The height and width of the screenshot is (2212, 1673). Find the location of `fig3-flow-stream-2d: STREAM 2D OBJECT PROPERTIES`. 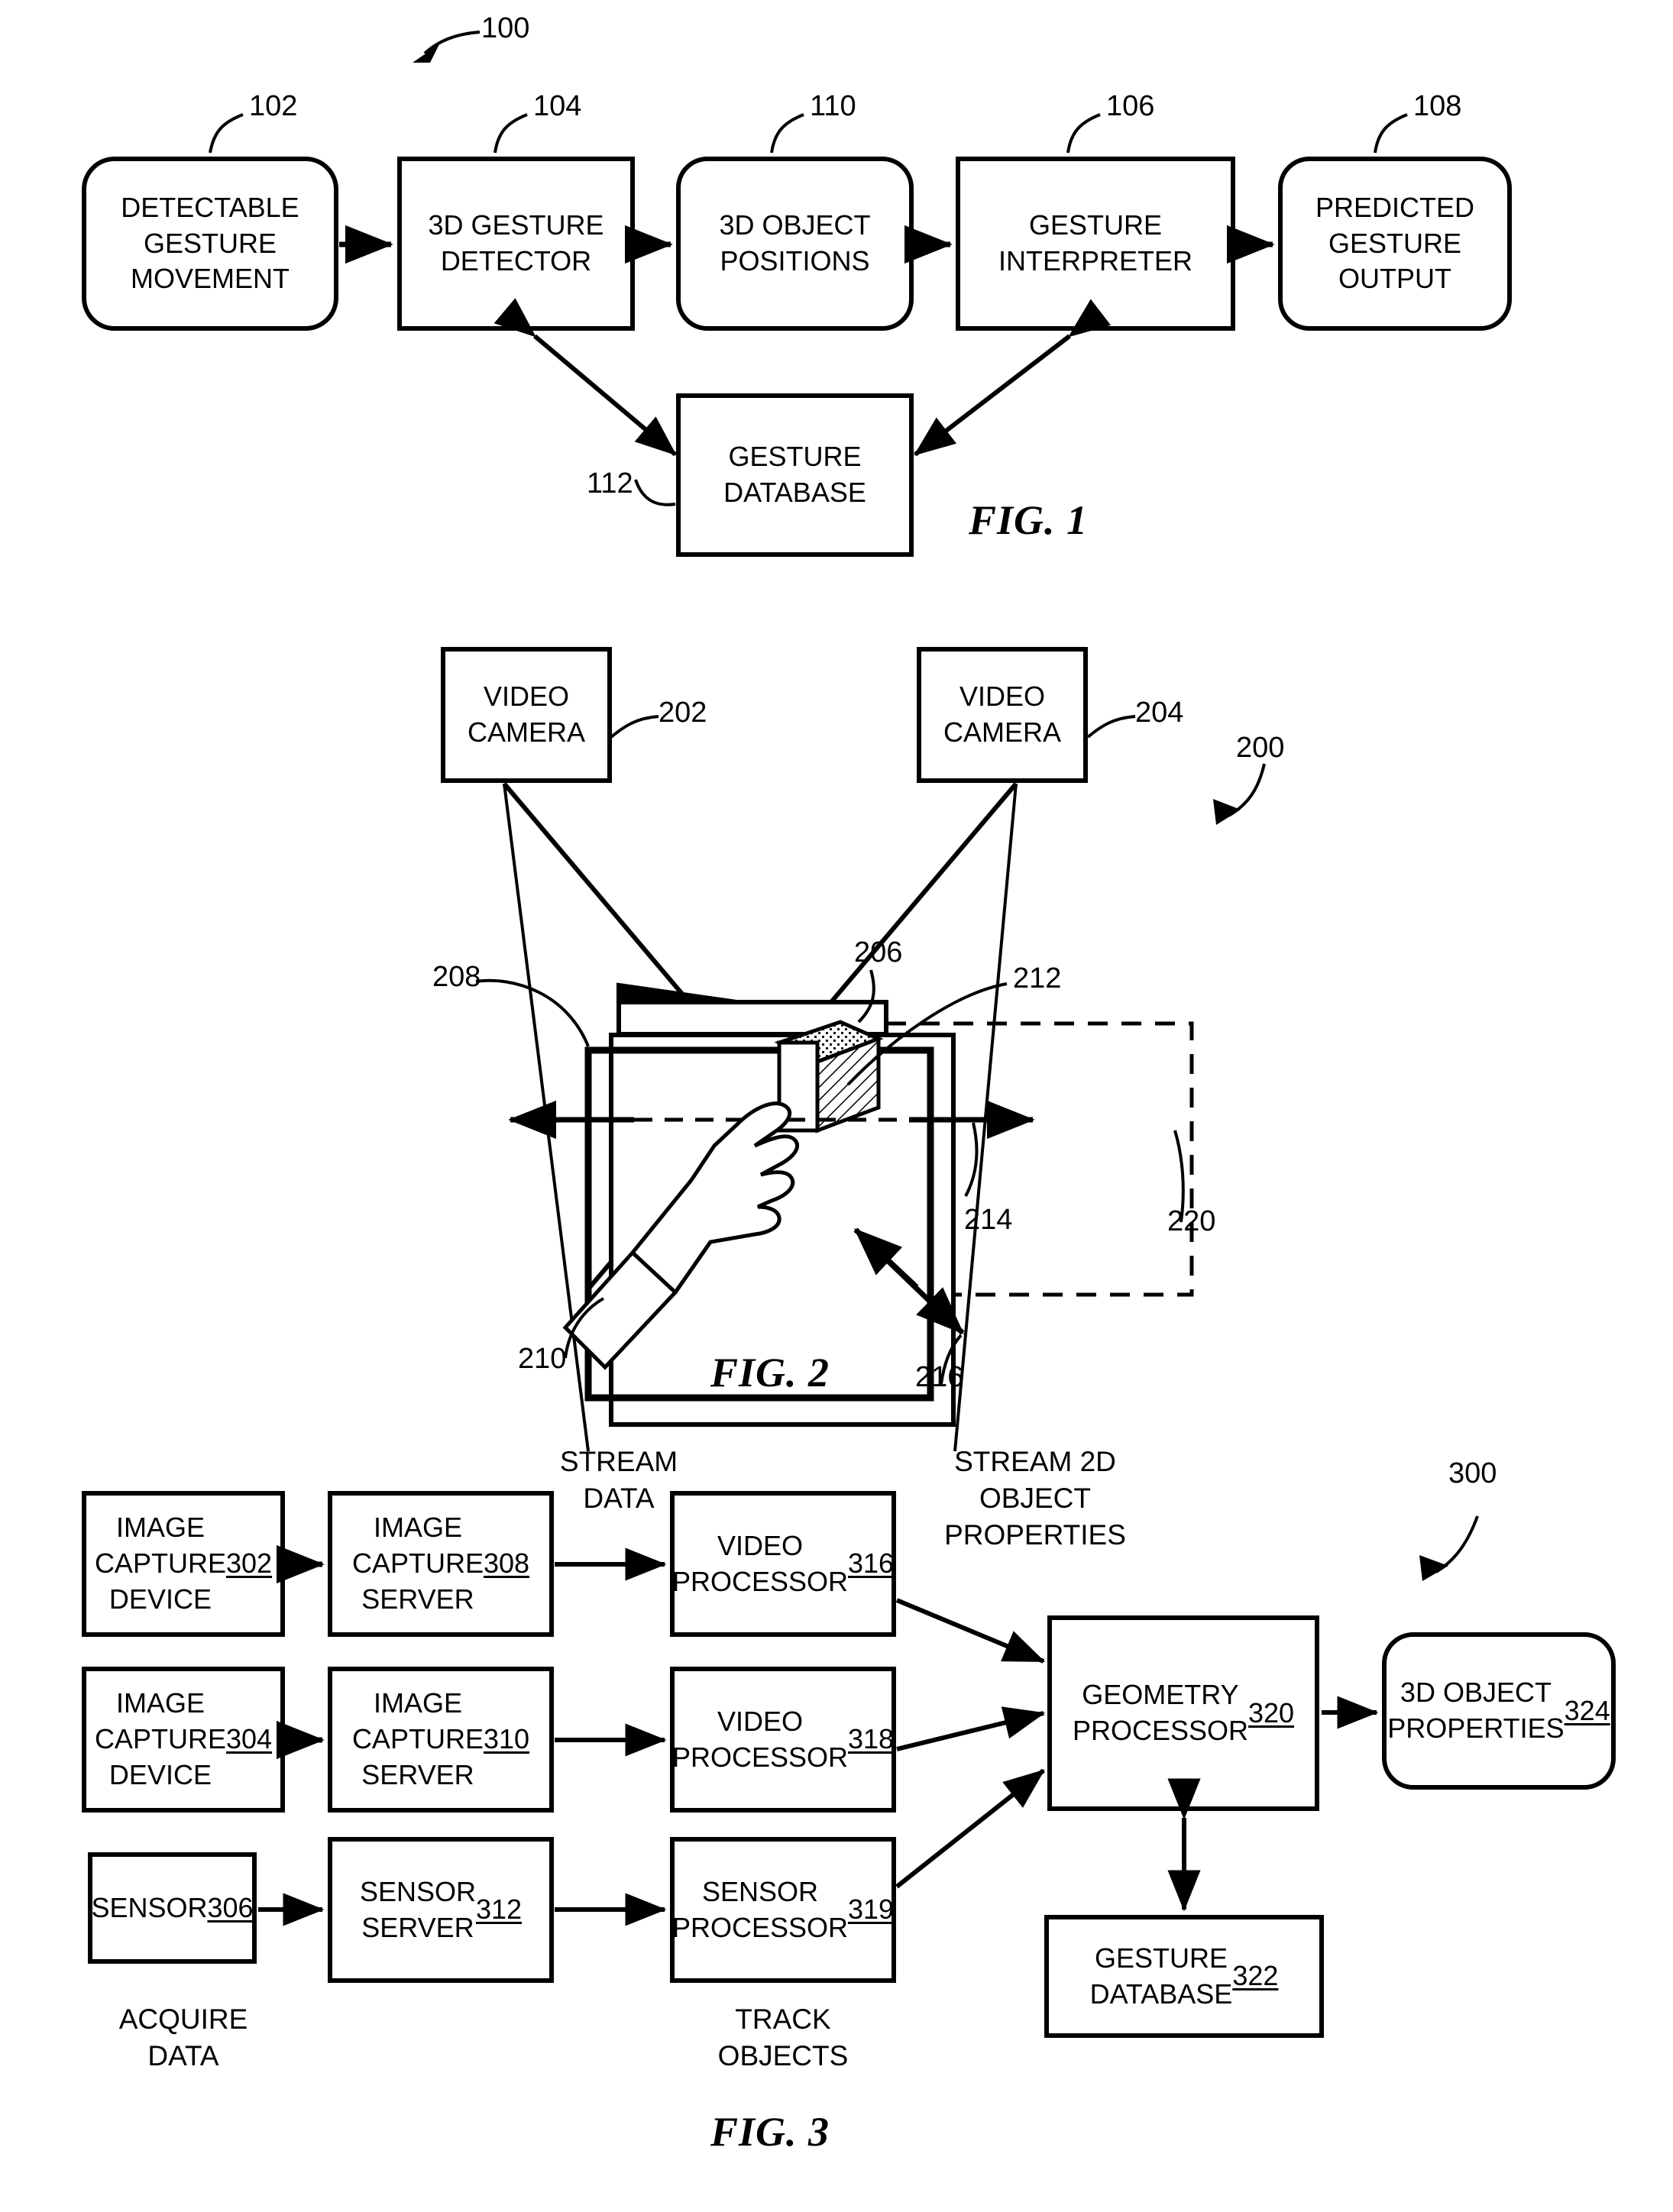

fig3-flow-stream-2d: STREAM 2D OBJECT PROPERTIES is located at coordinates (1035, 1498).